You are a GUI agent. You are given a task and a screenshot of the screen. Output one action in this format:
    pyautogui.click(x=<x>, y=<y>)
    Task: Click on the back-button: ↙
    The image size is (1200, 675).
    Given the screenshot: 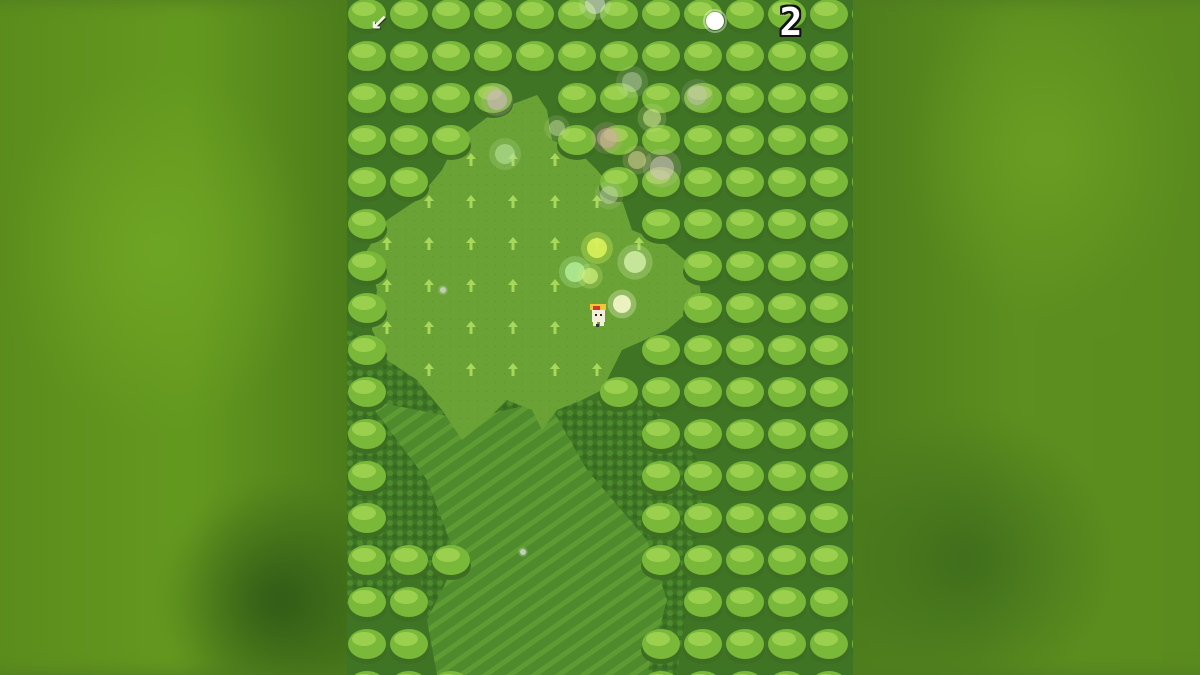 What is the action you would take?
    pyautogui.click(x=379, y=24)
    